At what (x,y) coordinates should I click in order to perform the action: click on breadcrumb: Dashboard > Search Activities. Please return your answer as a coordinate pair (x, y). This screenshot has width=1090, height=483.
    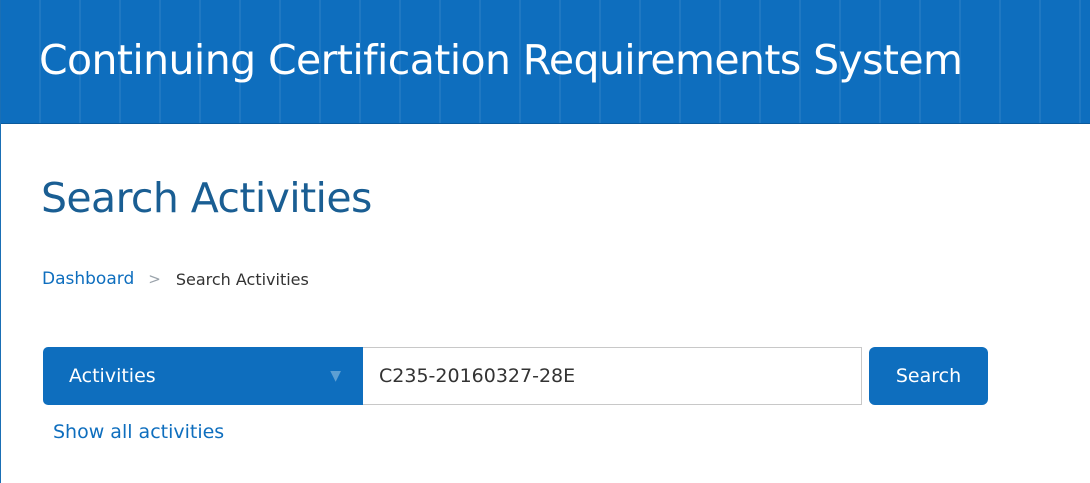
    Looking at the image, I should click on (175, 279).